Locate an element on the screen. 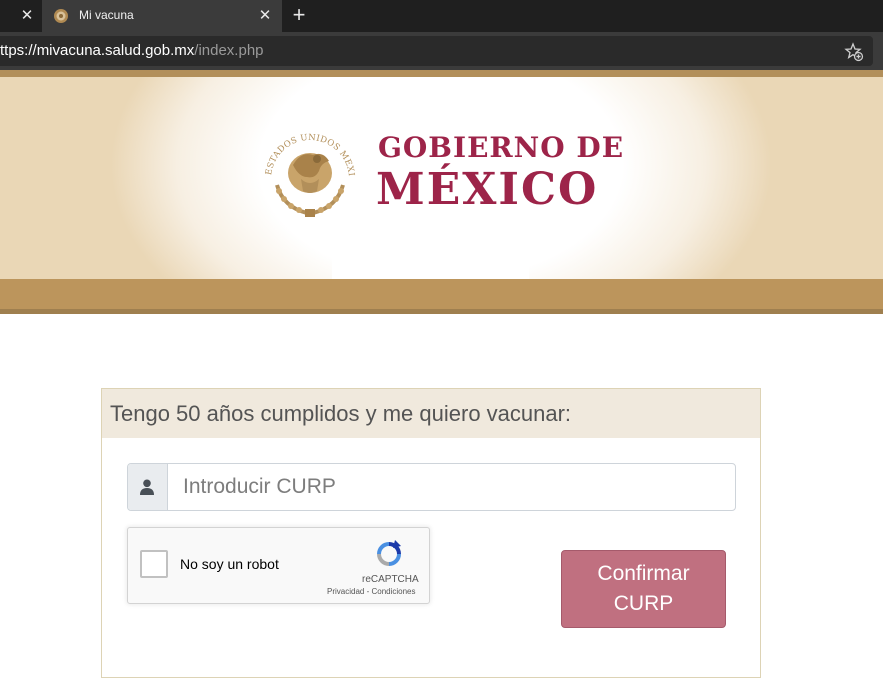 The width and height of the screenshot is (883, 694). input-addon is located at coordinates (148, 487).